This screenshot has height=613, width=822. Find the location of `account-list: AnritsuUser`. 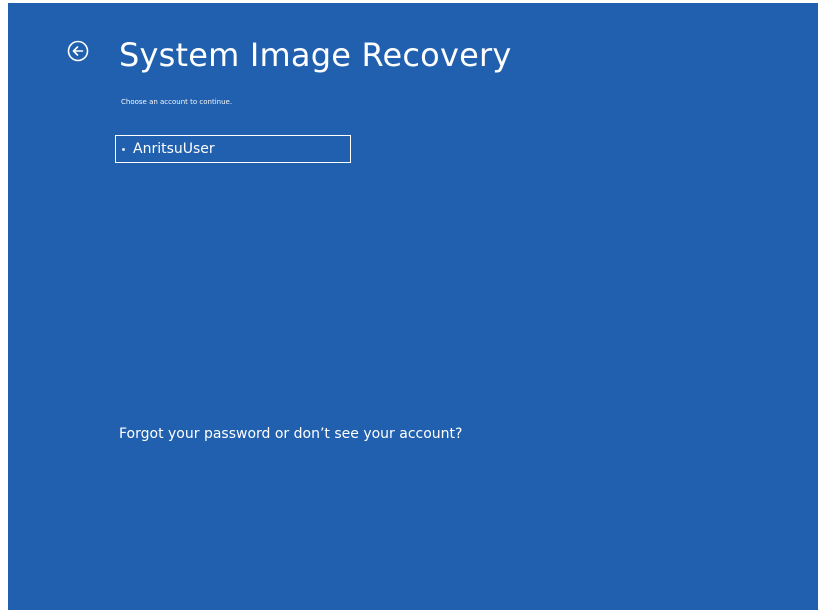

account-list: AnritsuUser is located at coordinates (233, 149).